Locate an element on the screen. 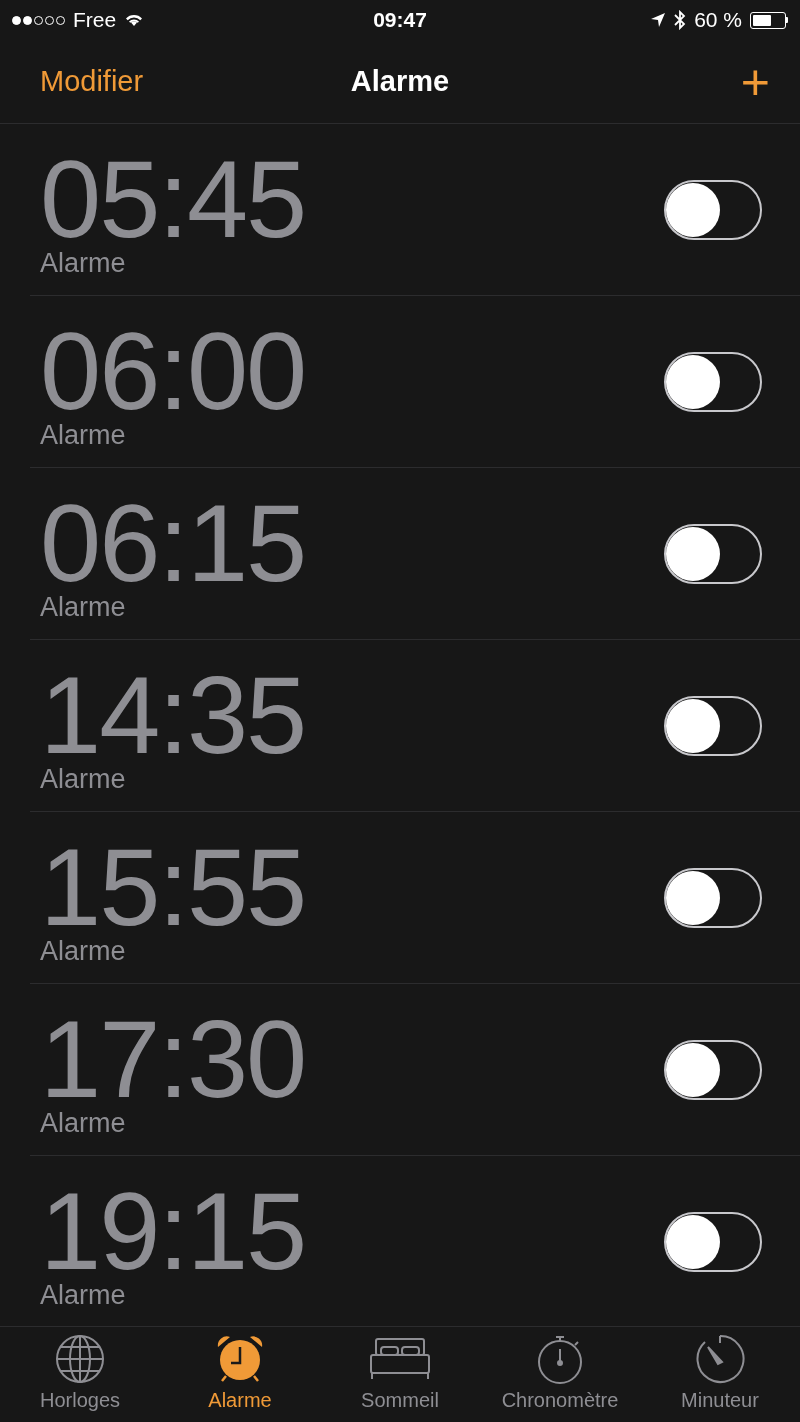  battery-percent: 60 % is located at coordinates (718, 20).